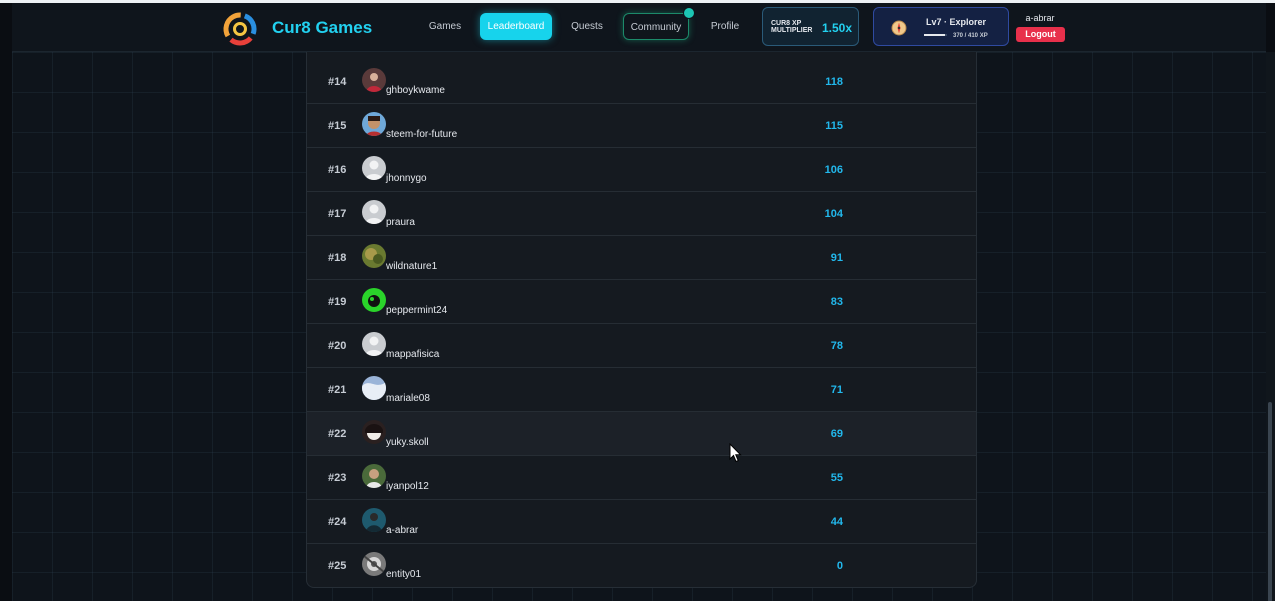 The image size is (1275, 601). I want to click on rank-label: #19, so click(337, 302).